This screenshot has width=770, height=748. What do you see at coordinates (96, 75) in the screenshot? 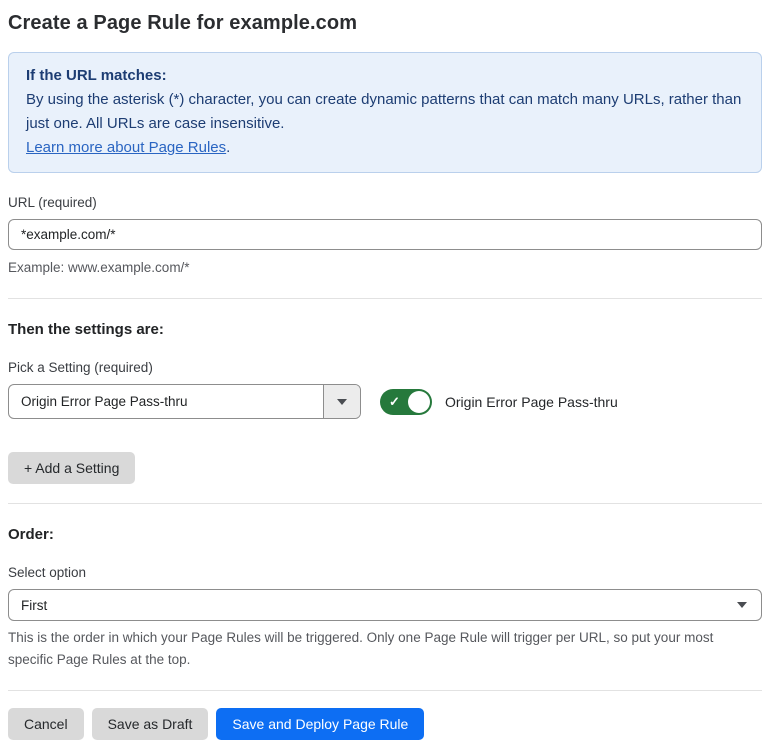
I see `info-box-heading: If the URL matches:` at bounding box center [96, 75].